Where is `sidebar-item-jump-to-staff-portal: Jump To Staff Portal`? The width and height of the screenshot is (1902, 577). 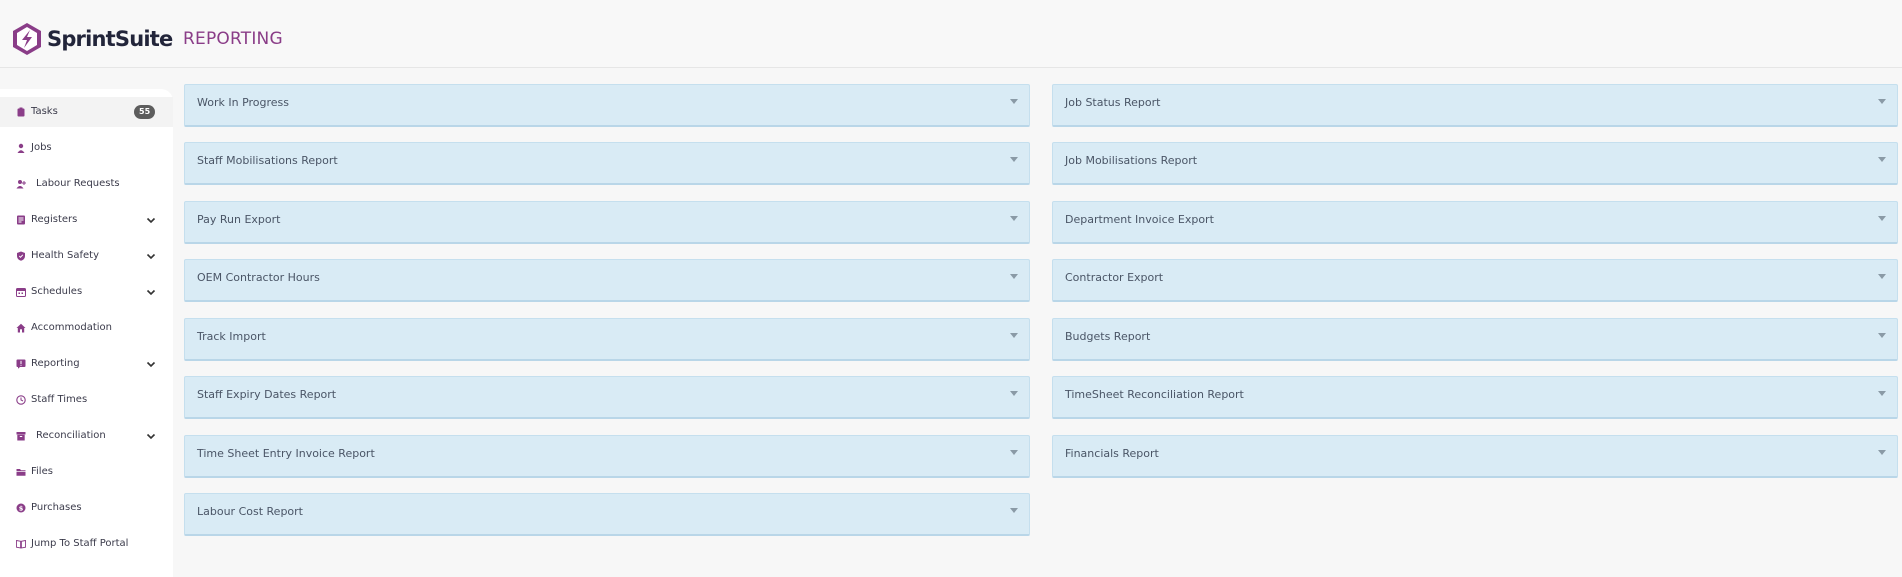 sidebar-item-jump-to-staff-portal: Jump To Staff Portal is located at coordinates (86, 544).